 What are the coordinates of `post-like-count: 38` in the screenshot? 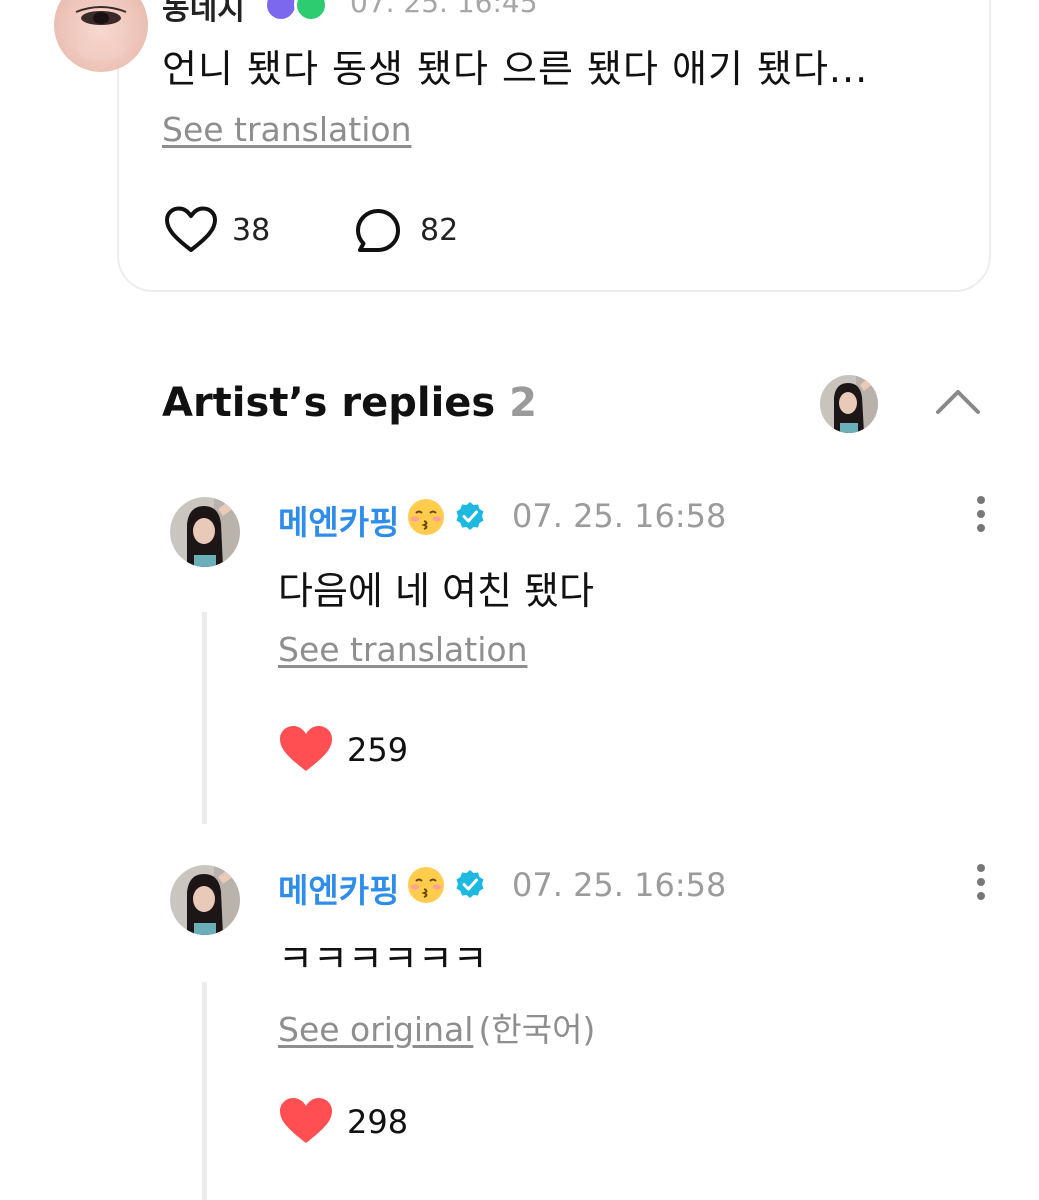 It's located at (251, 230).